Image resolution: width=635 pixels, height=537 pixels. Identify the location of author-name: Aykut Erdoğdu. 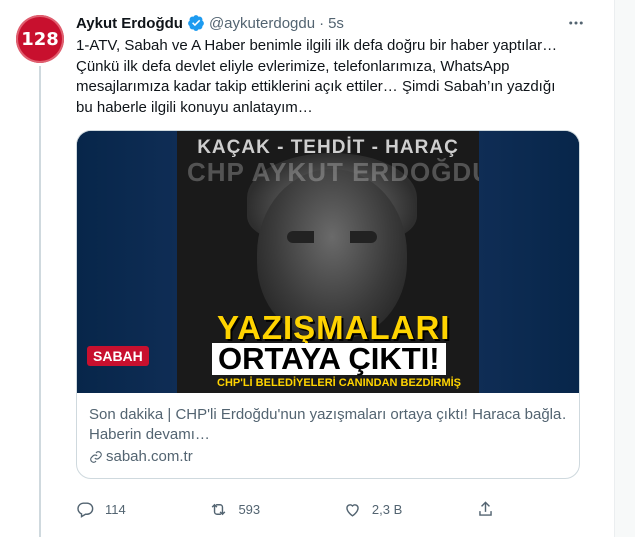
(129, 23).